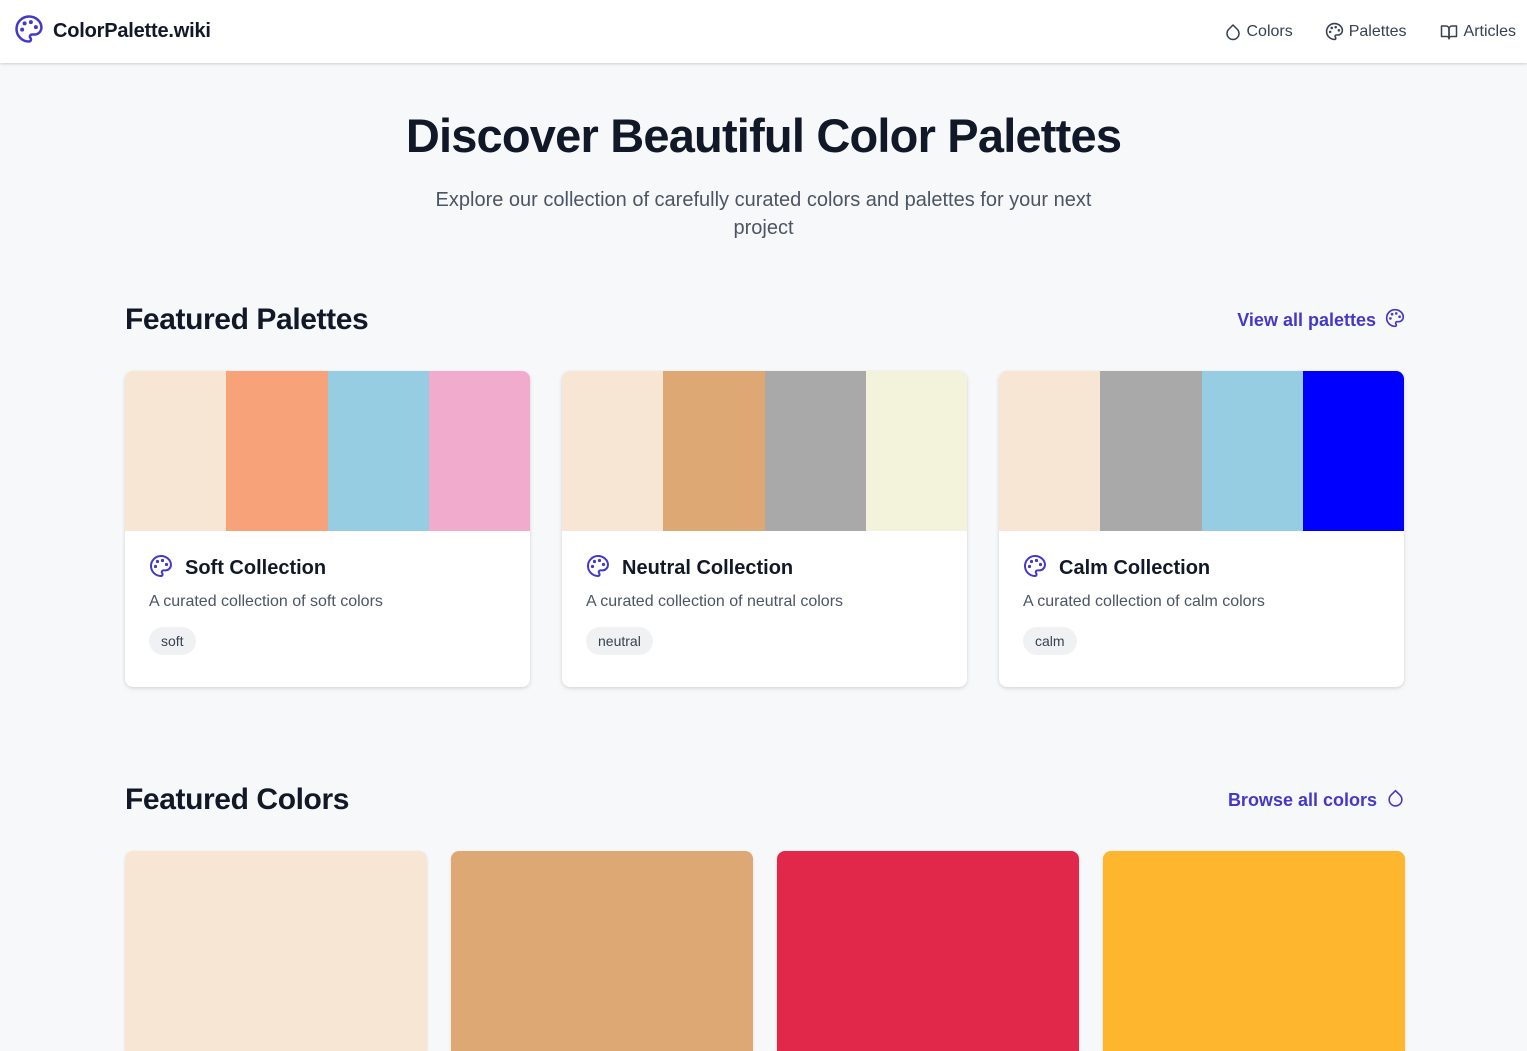  Describe the element at coordinates (1449, 32) in the screenshot. I see `book-open-icon` at that location.